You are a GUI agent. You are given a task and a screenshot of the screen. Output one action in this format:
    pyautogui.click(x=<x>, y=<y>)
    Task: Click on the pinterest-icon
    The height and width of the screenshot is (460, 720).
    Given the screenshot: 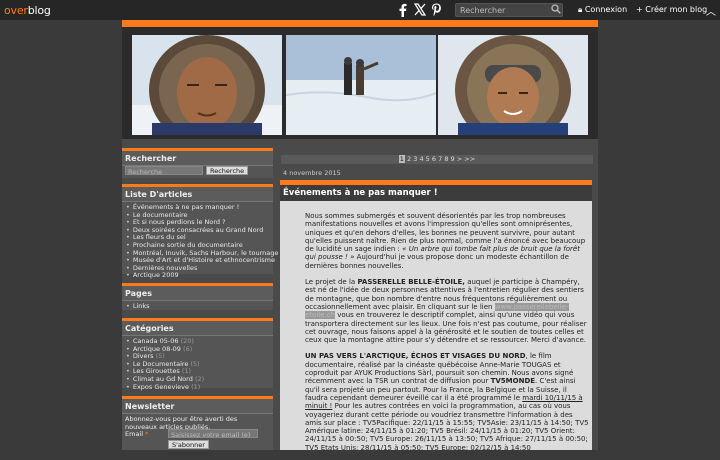 What is the action you would take?
    pyautogui.click(x=436, y=11)
    